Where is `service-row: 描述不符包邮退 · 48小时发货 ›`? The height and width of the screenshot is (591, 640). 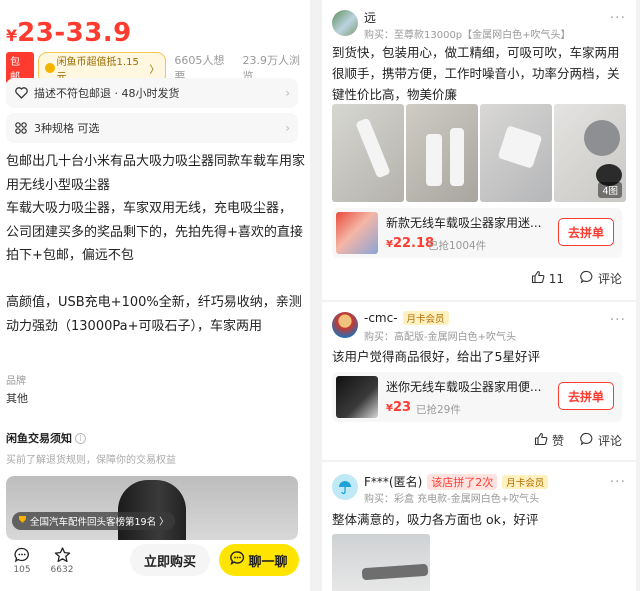 service-row: 描述不符包邮退 · 48小时发货 › is located at coordinates (152, 93).